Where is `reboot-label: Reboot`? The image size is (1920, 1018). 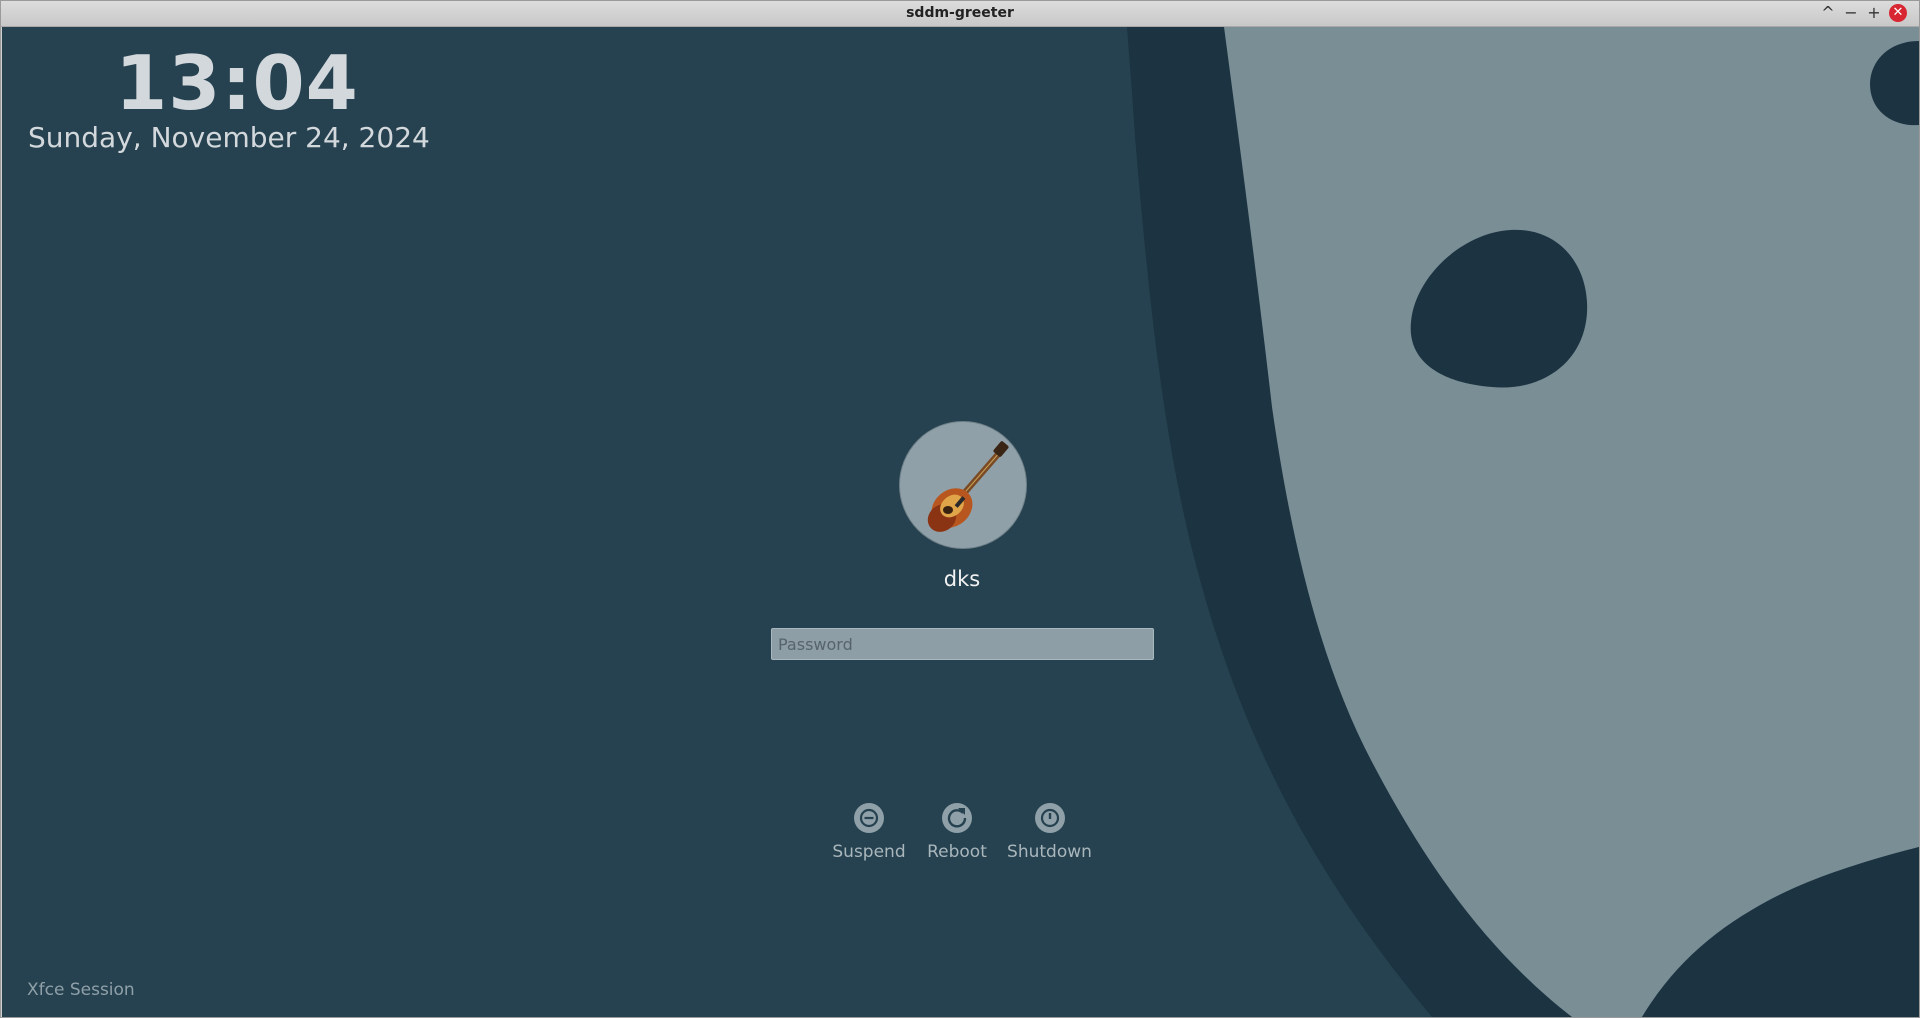 reboot-label: Reboot is located at coordinates (957, 852).